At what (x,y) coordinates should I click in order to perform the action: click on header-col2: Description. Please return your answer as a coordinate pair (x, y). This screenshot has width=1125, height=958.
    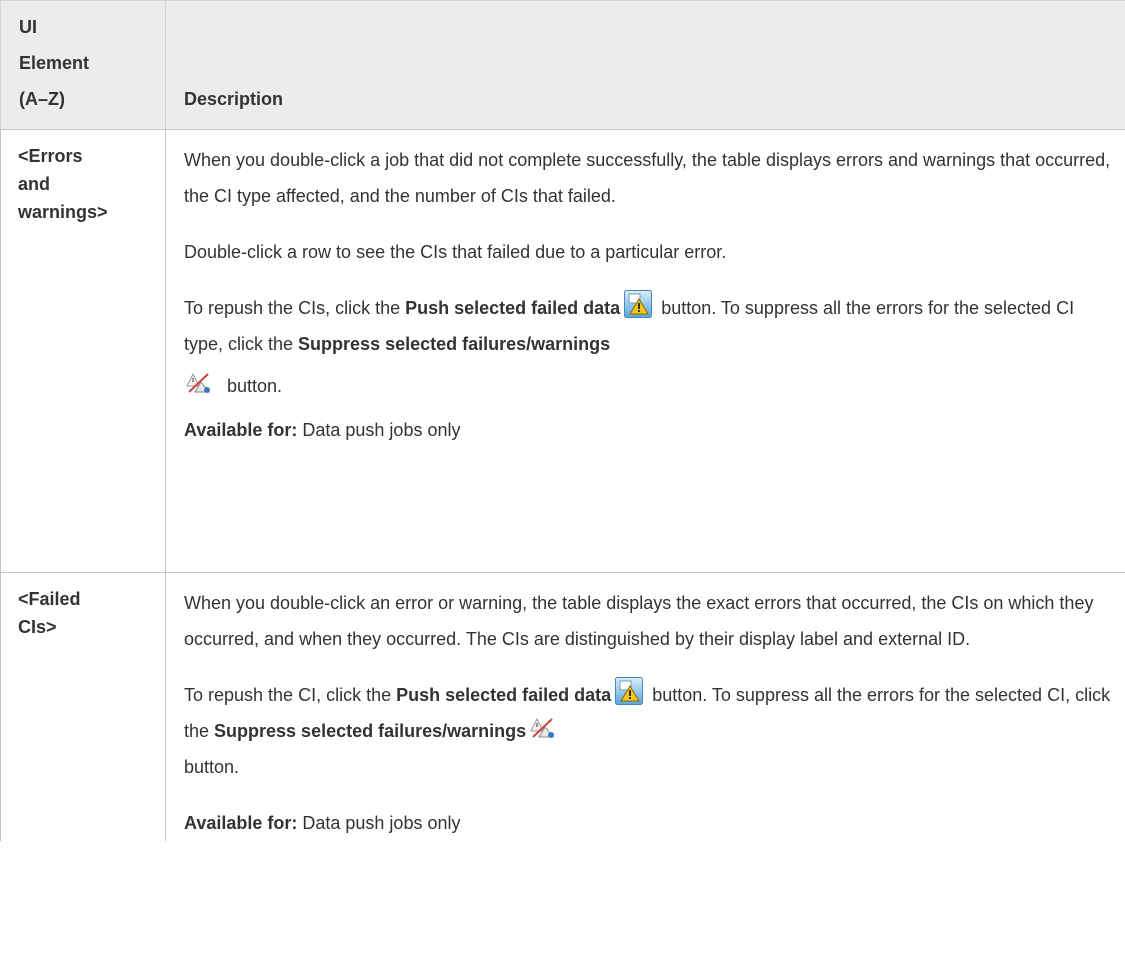
    Looking at the image, I should click on (234, 99).